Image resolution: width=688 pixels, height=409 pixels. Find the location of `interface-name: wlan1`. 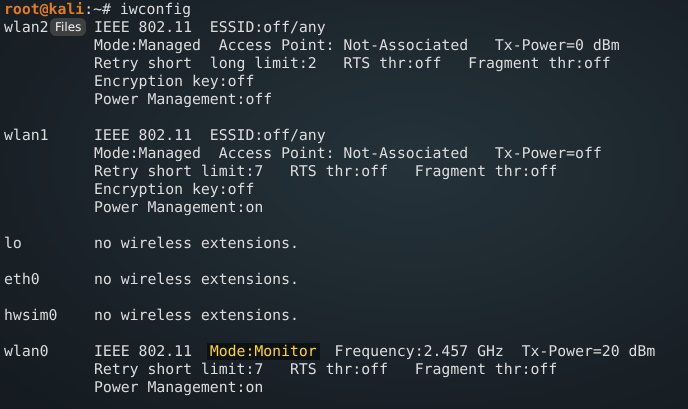

interface-name: wlan1 is located at coordinates (26, 135).